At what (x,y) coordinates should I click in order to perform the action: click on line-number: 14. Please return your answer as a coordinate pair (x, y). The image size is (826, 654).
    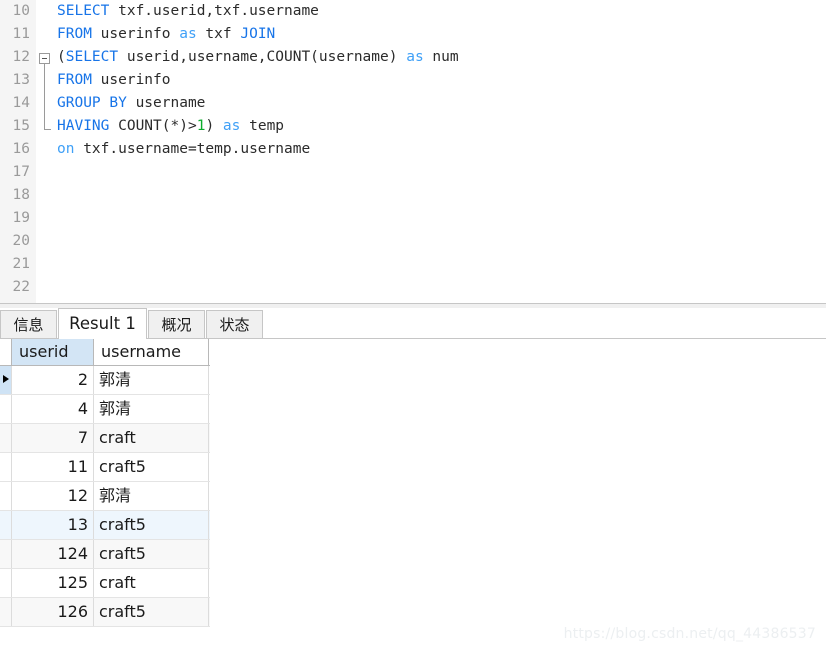
    Looking at the image, I should click on (21, 103).